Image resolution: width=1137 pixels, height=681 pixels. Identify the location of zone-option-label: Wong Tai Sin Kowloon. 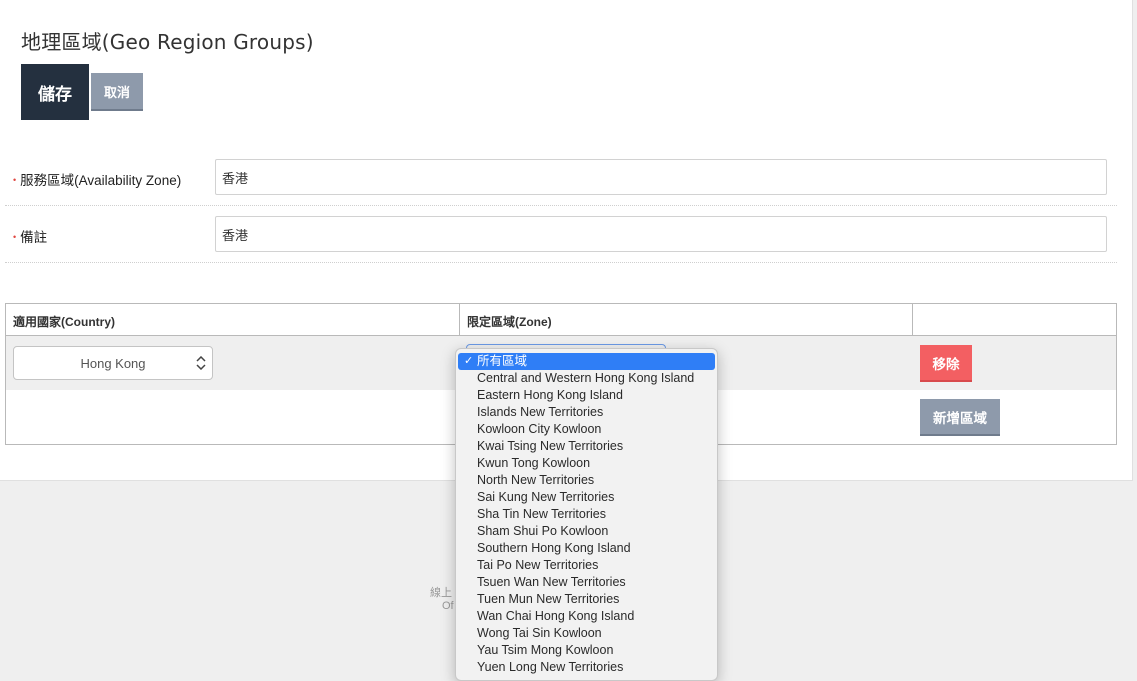
(539, 633).